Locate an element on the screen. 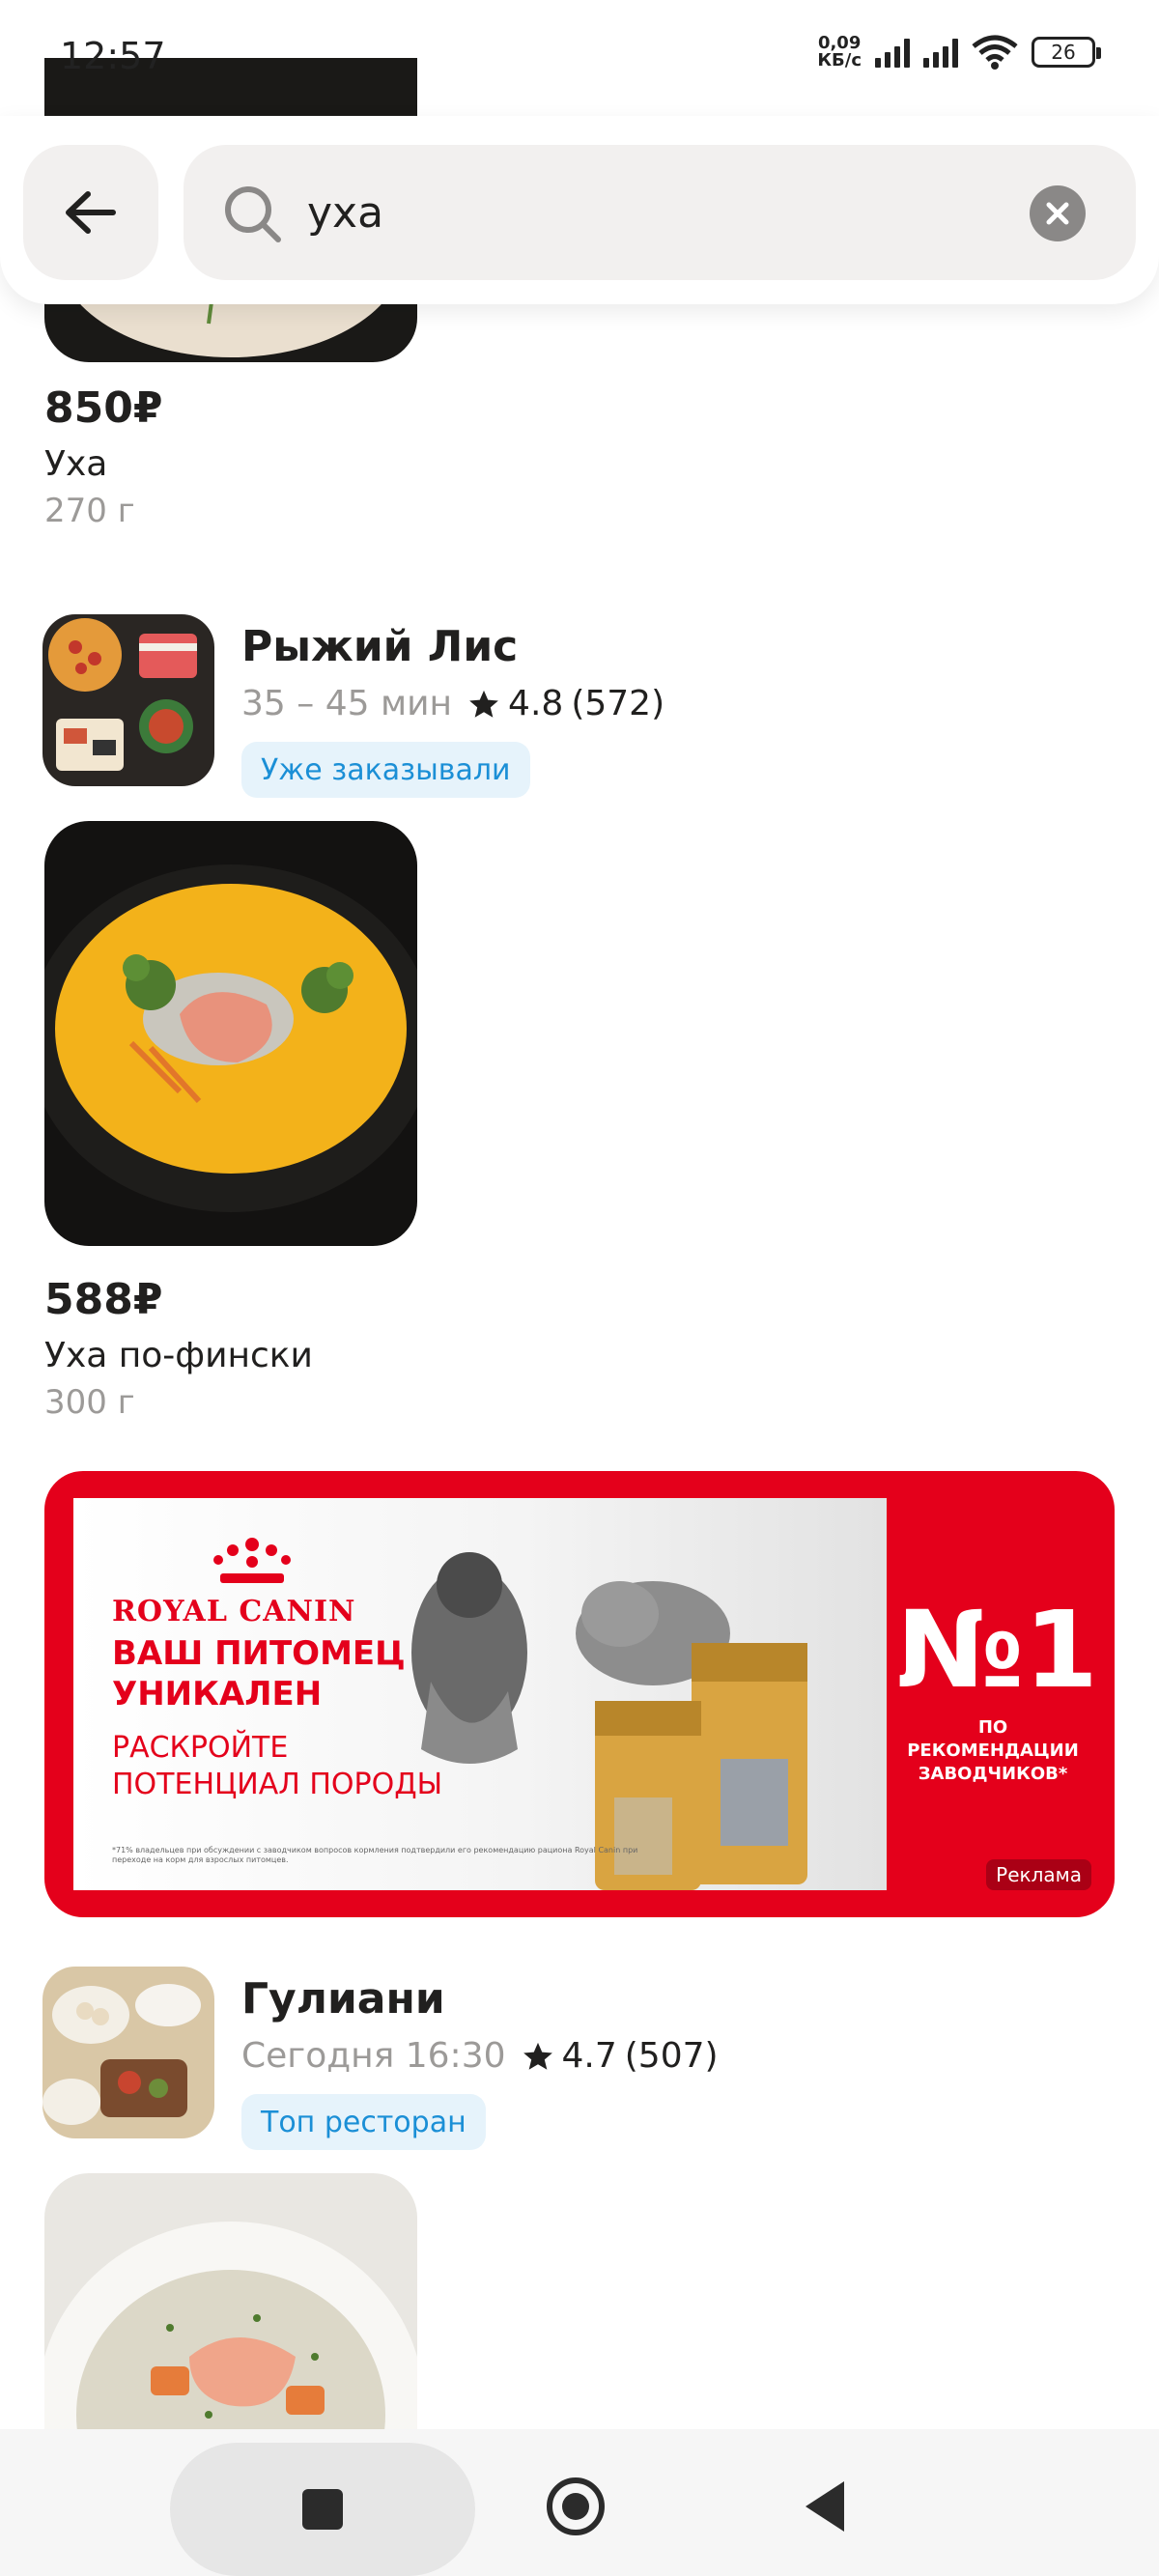  home-button is located at coordinates (576, 2506).